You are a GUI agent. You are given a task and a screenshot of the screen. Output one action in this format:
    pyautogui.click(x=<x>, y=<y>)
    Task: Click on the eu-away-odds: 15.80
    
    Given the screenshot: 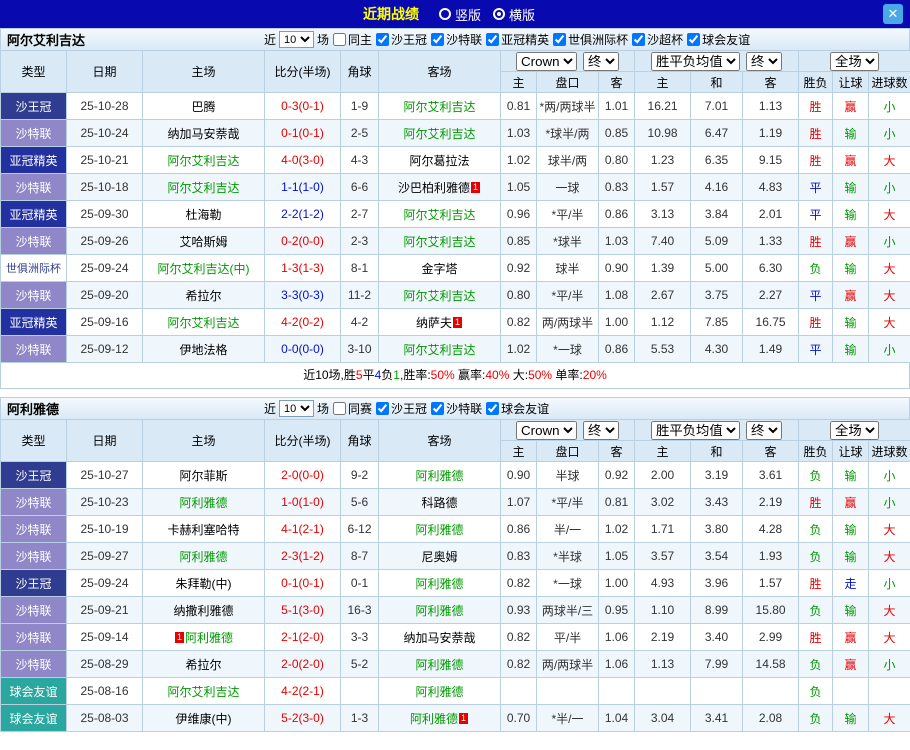 What is the action you would take?
    pyautogui.click(x=771, y=610)
    